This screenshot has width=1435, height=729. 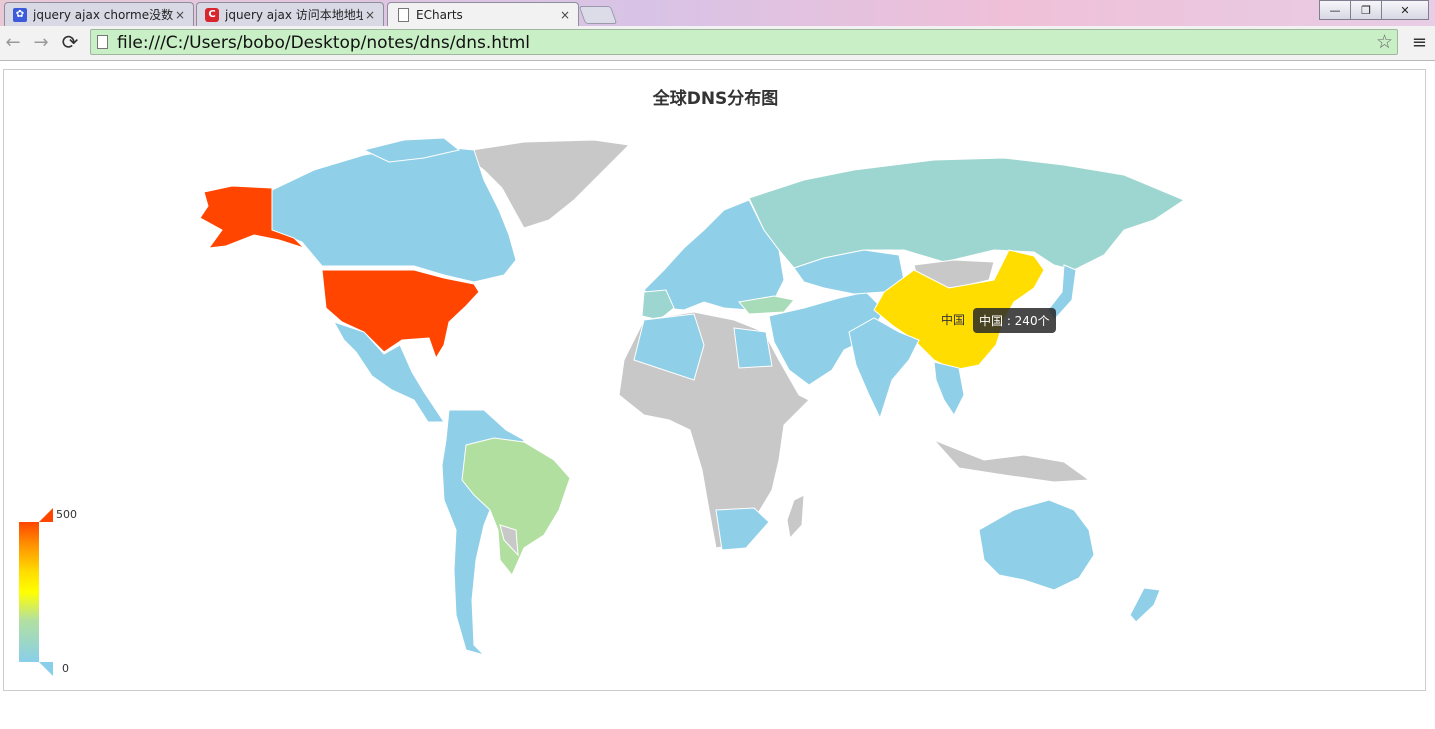 What do you see at coordinates (65, 668) in the screenshot?
I see `visual-map-min-label: 0` at bounding box center [65, 668].